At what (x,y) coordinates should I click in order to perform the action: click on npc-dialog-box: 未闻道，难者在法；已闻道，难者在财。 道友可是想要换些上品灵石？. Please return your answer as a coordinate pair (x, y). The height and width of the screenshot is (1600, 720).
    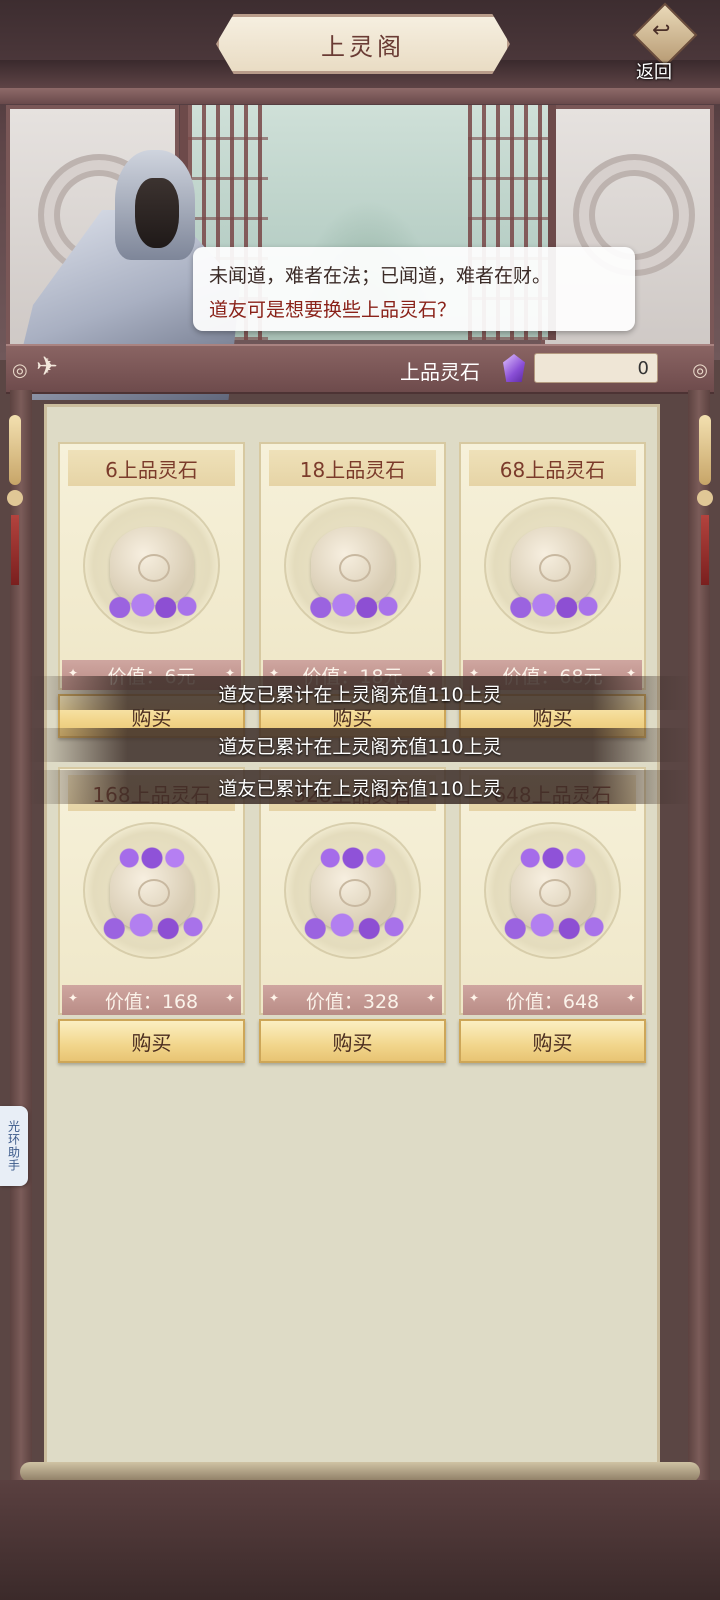
    Looking at the image, I should click on (414, 289).